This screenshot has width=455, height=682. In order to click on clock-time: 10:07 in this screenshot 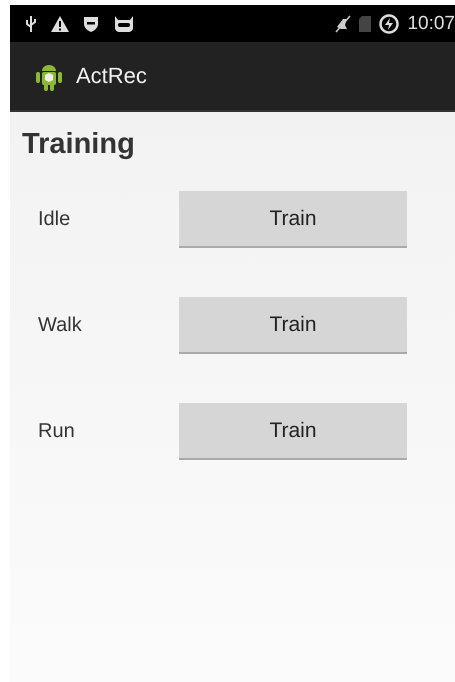, I will do `click(431, 23)`.